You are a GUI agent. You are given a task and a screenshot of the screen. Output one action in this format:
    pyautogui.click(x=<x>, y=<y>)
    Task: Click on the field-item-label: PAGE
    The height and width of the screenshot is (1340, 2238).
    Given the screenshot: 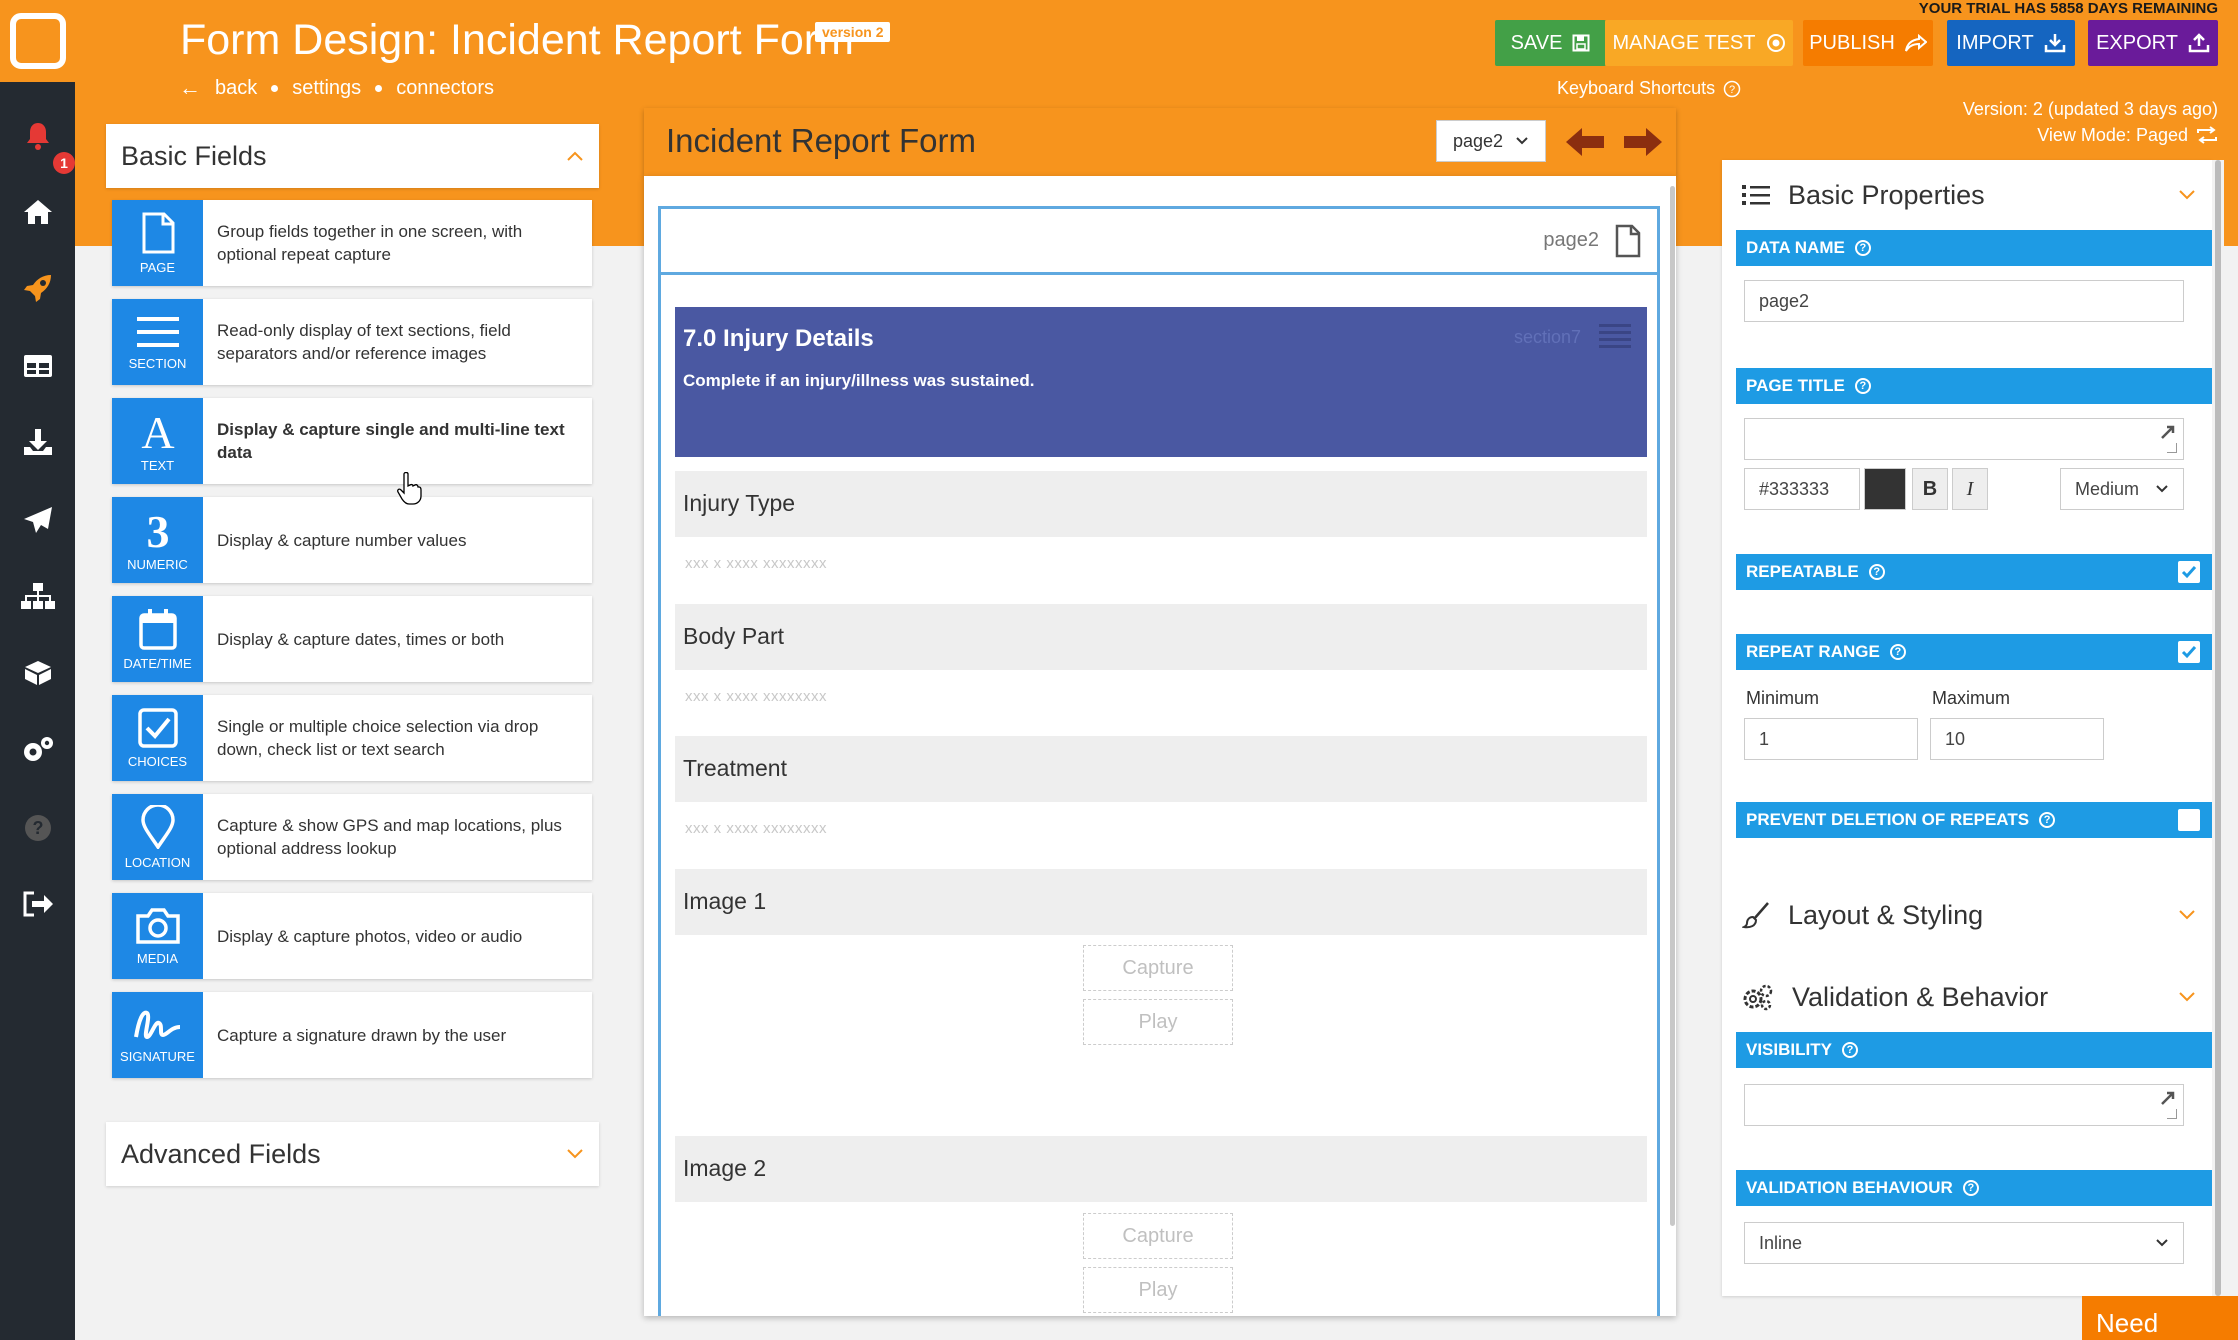 What is the action you would take?
    pyautogui.click(x=157, y=267)
    